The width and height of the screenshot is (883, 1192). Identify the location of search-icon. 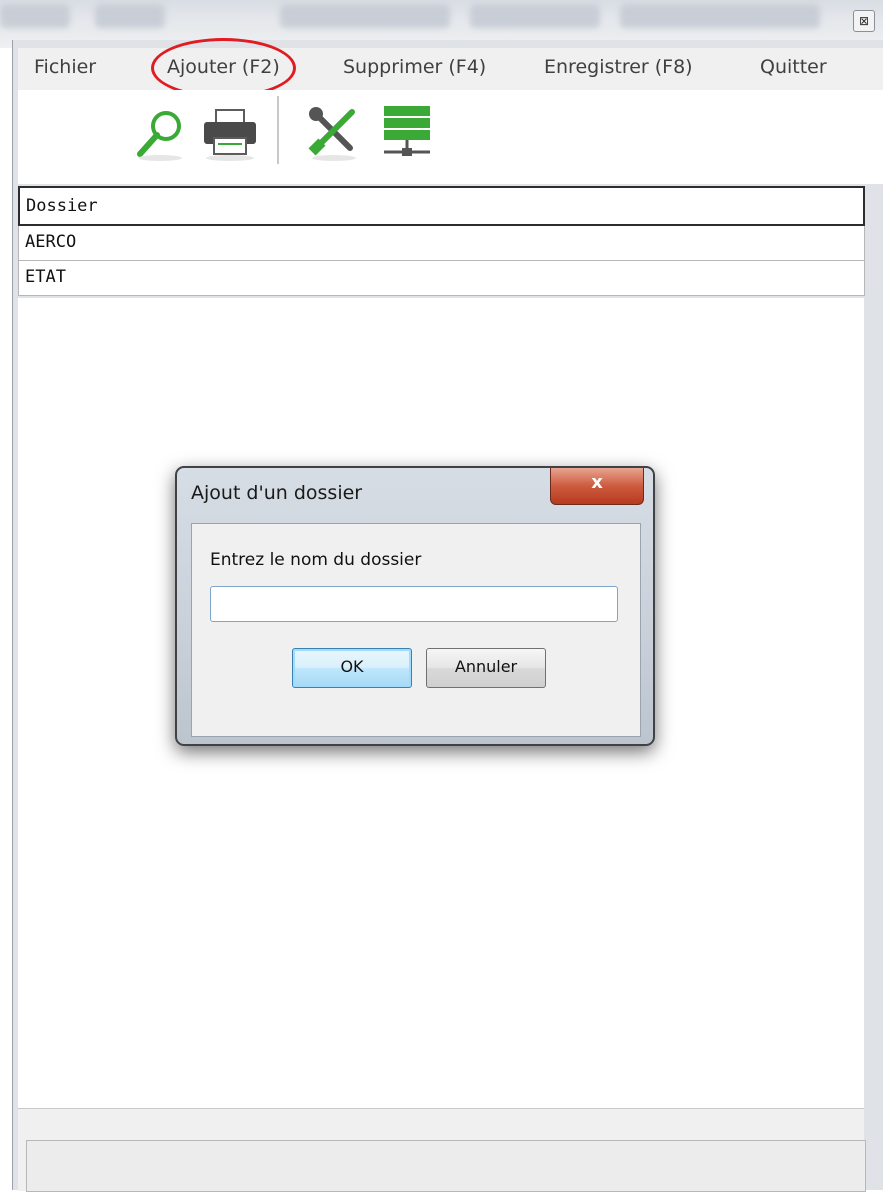
(160, 134).